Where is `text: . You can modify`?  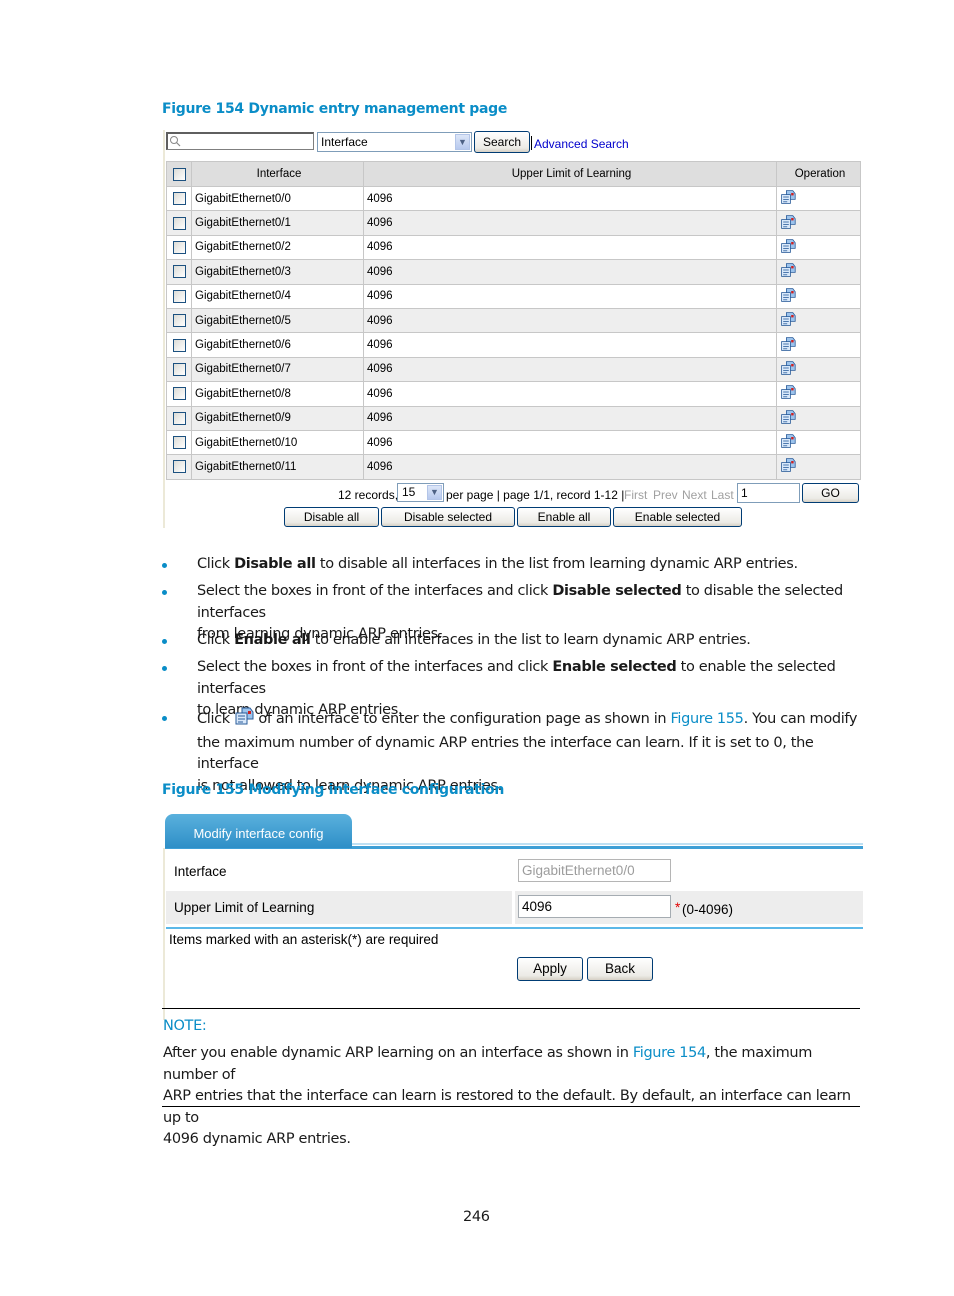
text: . You can modify is located at coordinates (800, 719).